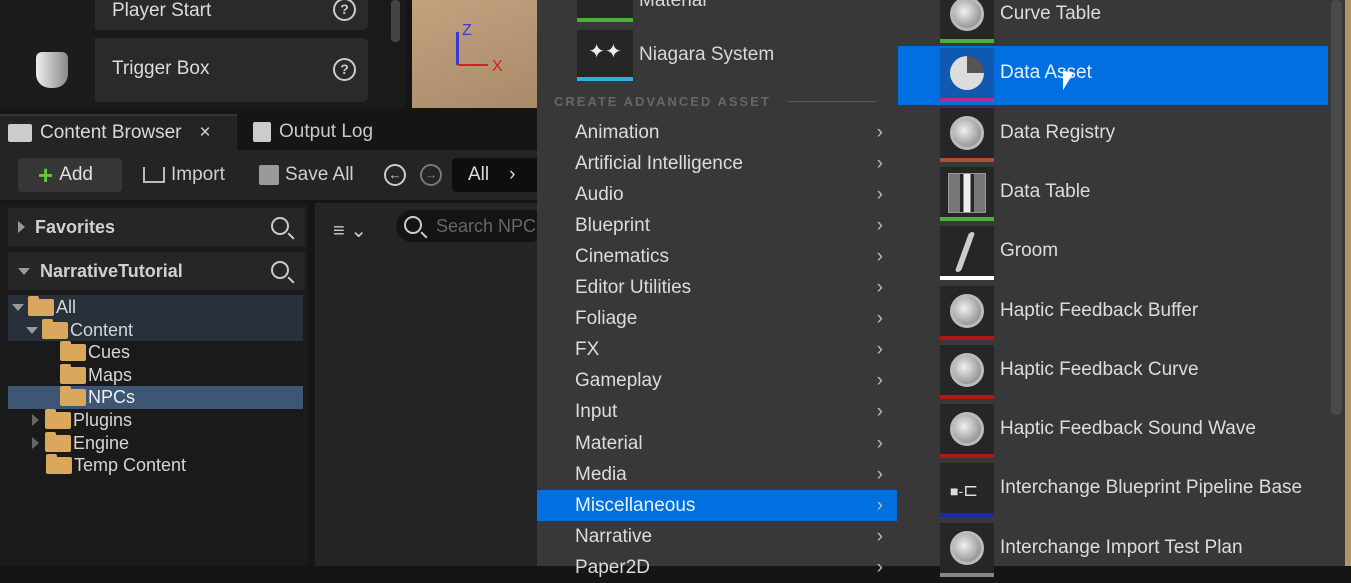 This screenshot has width=1351, height=583. What do you see at coordinates (717, 318) in the screenshot?
I see `menu-item-foliage: Foliage ›` at bounding box center [717, 318].